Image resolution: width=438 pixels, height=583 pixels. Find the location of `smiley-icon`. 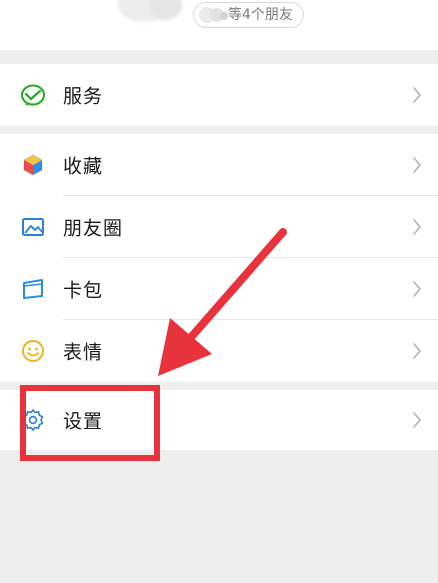

smiley-icon is located at coordinates (33, 351).